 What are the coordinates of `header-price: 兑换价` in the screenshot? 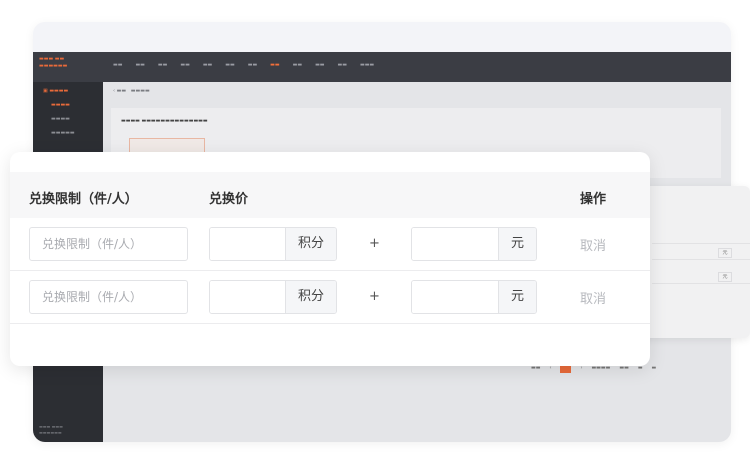 It's located at (229, 199).